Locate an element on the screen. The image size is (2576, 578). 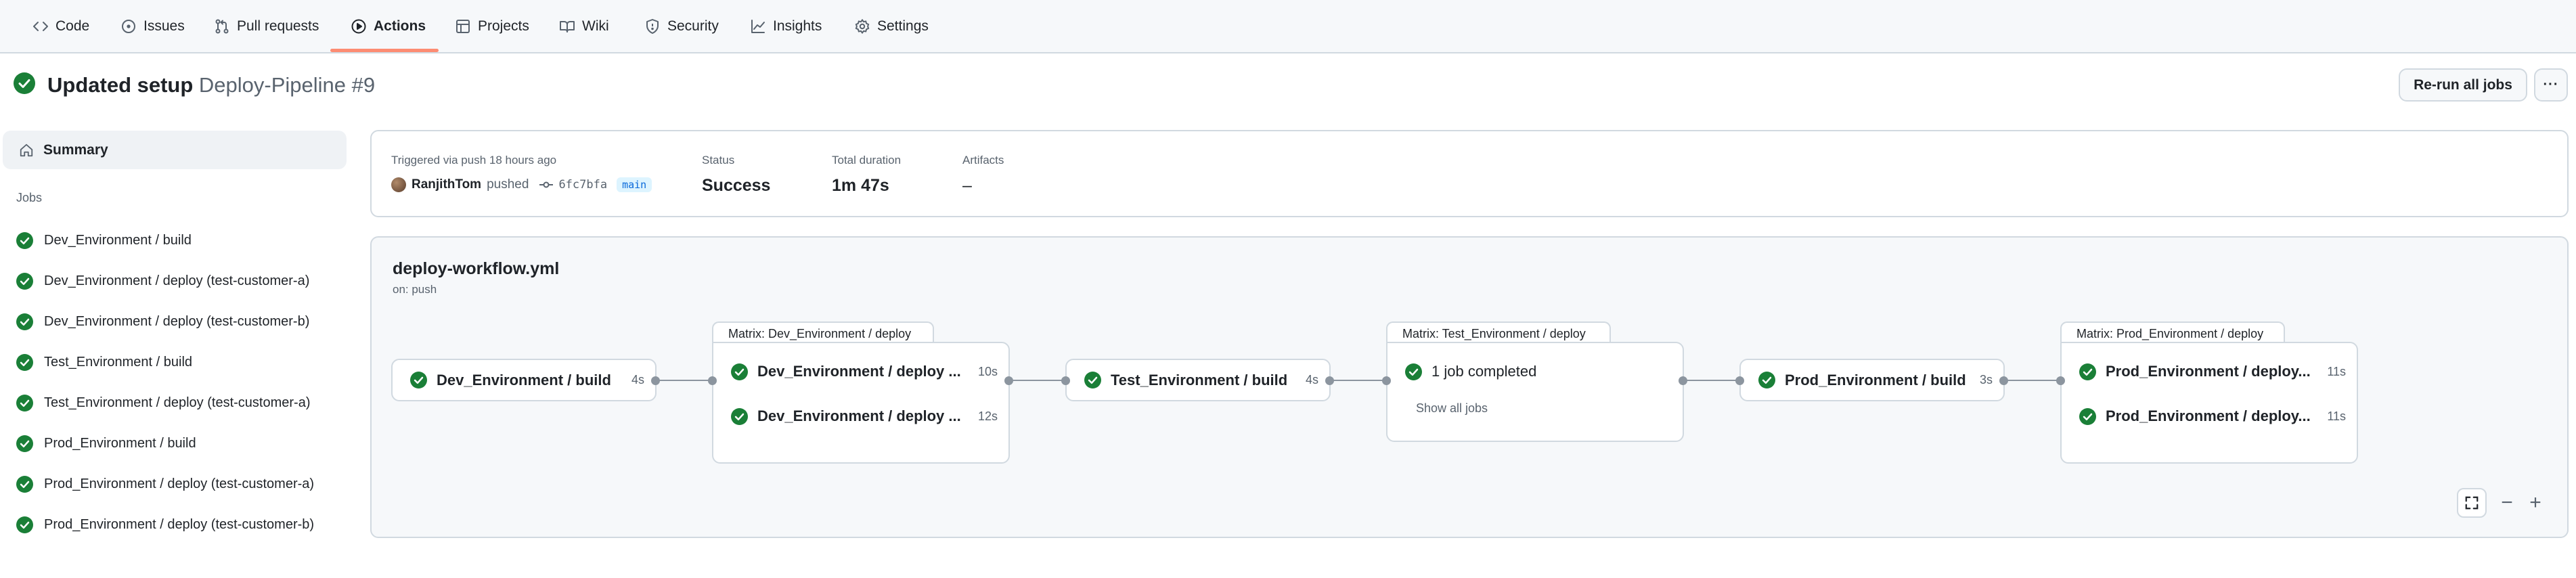
issue-icon is located at coordinates (128, 26).